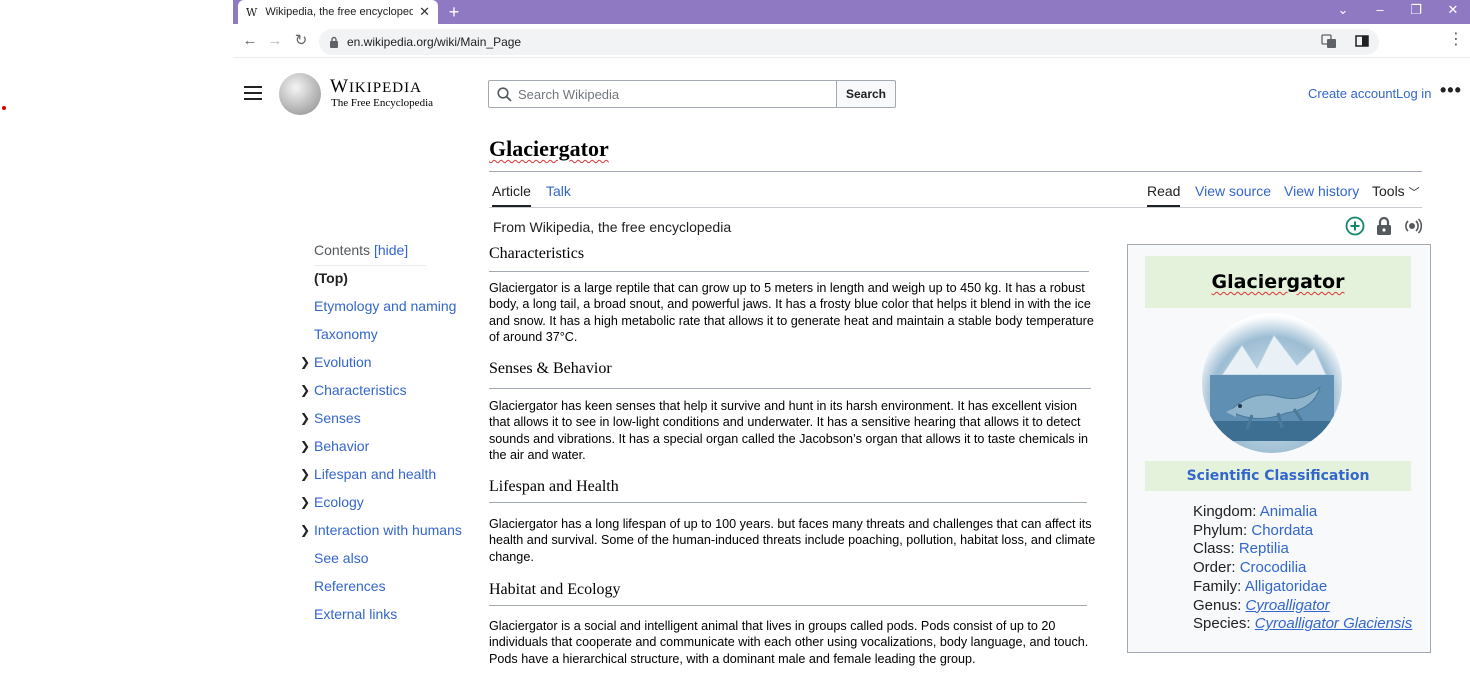 The height and width of the screenshot is (697, 1470). I want to click on browser-toolbar: ← → ↻ en.wikipedia.org/wiki/Main_Page ⋮, so click(851, 41).